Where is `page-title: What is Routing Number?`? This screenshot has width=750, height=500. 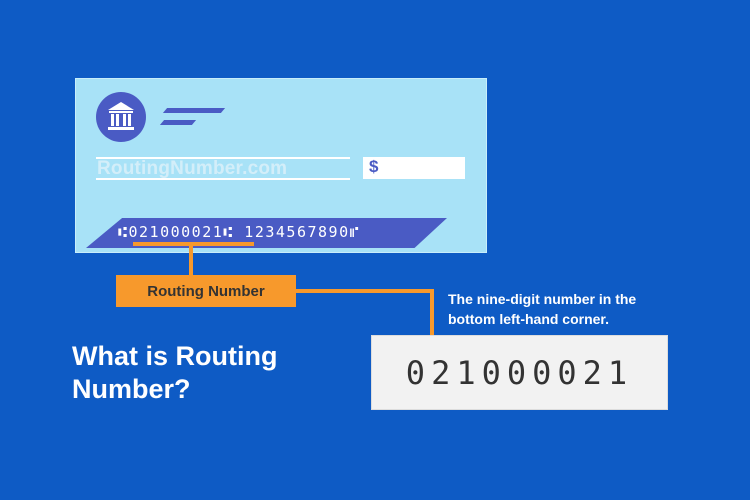
page-title: What is Routing Number? is located at coordinates (175, 372).